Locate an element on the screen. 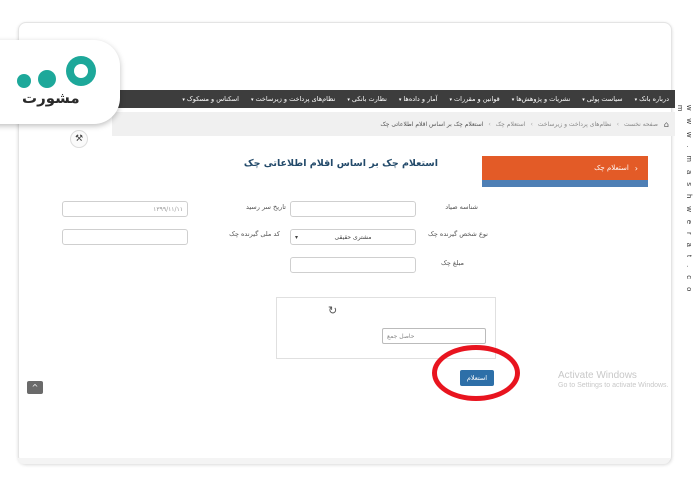 This screenshot has height=500, width=700. nav-item-label: نظارت بانکی is located at coordinates (369, 99).